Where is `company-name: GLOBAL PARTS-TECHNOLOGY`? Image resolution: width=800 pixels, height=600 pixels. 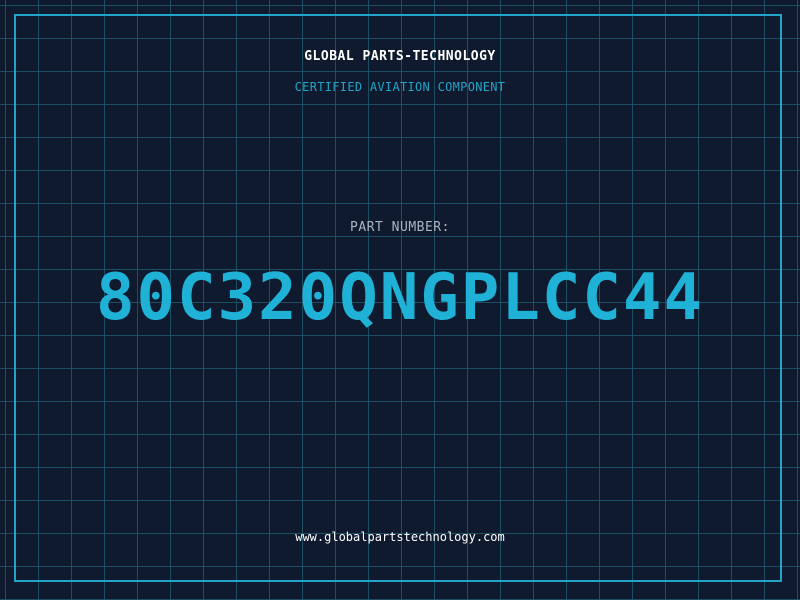
company-name: GLOBAL PARTS-TECHNOLOGY is located at coordinates (400, 56).